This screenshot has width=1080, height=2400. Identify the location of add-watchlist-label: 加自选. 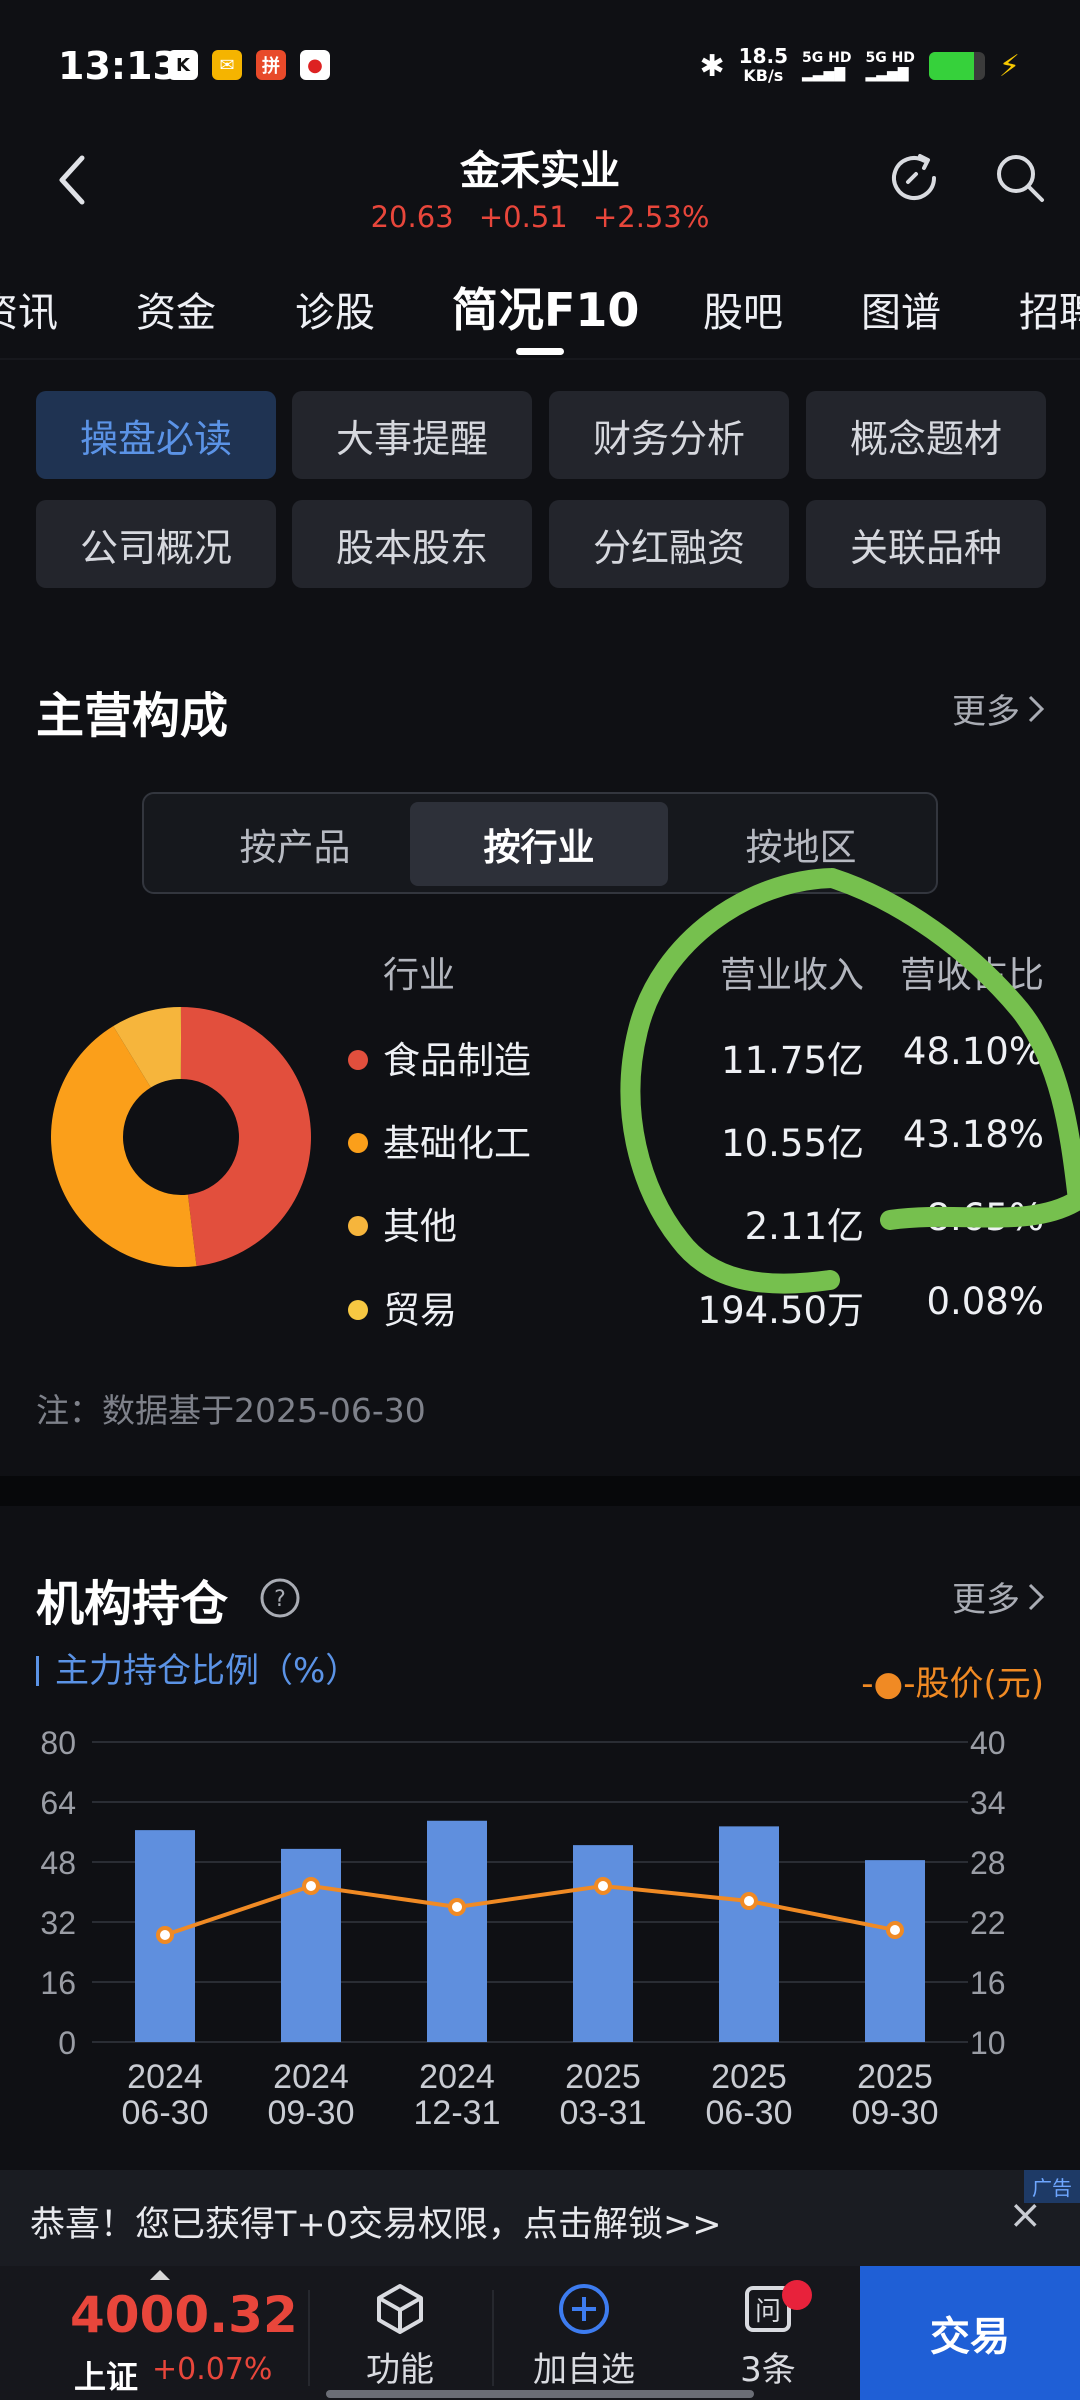
(584, 2370).